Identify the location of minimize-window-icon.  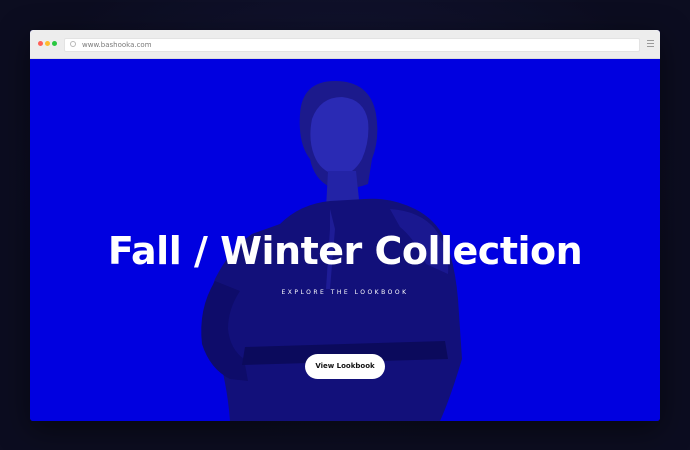
(47, 43).